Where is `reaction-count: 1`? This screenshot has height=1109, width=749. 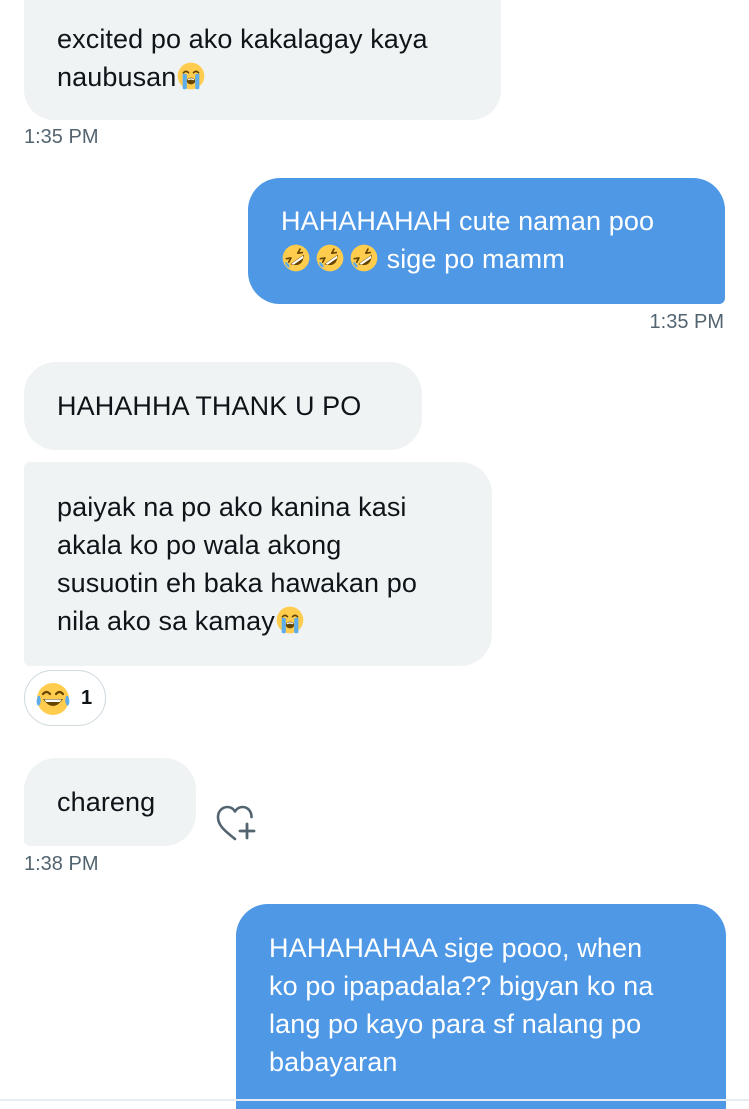
reaction-count: 1 is located at coordinates (87, 698).